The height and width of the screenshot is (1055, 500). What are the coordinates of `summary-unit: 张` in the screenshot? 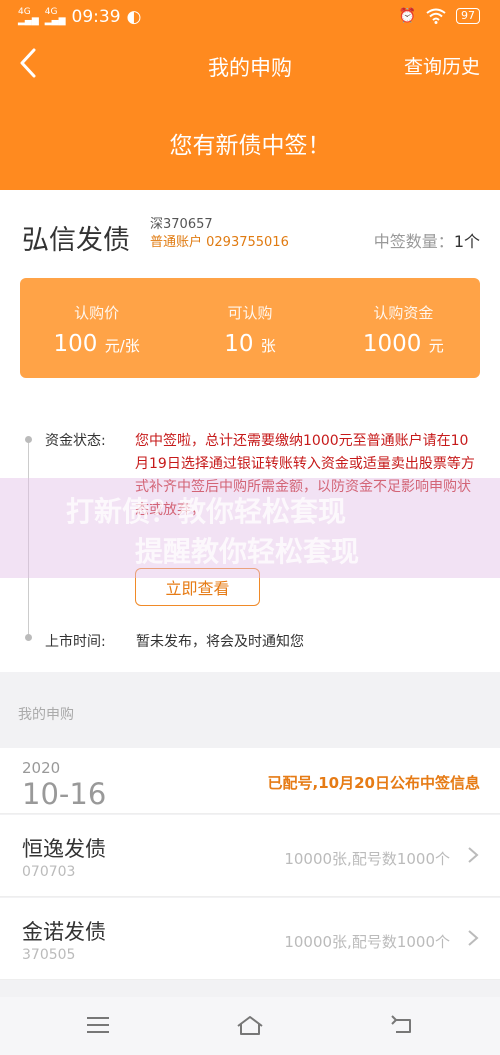 It's located at (268, 346).